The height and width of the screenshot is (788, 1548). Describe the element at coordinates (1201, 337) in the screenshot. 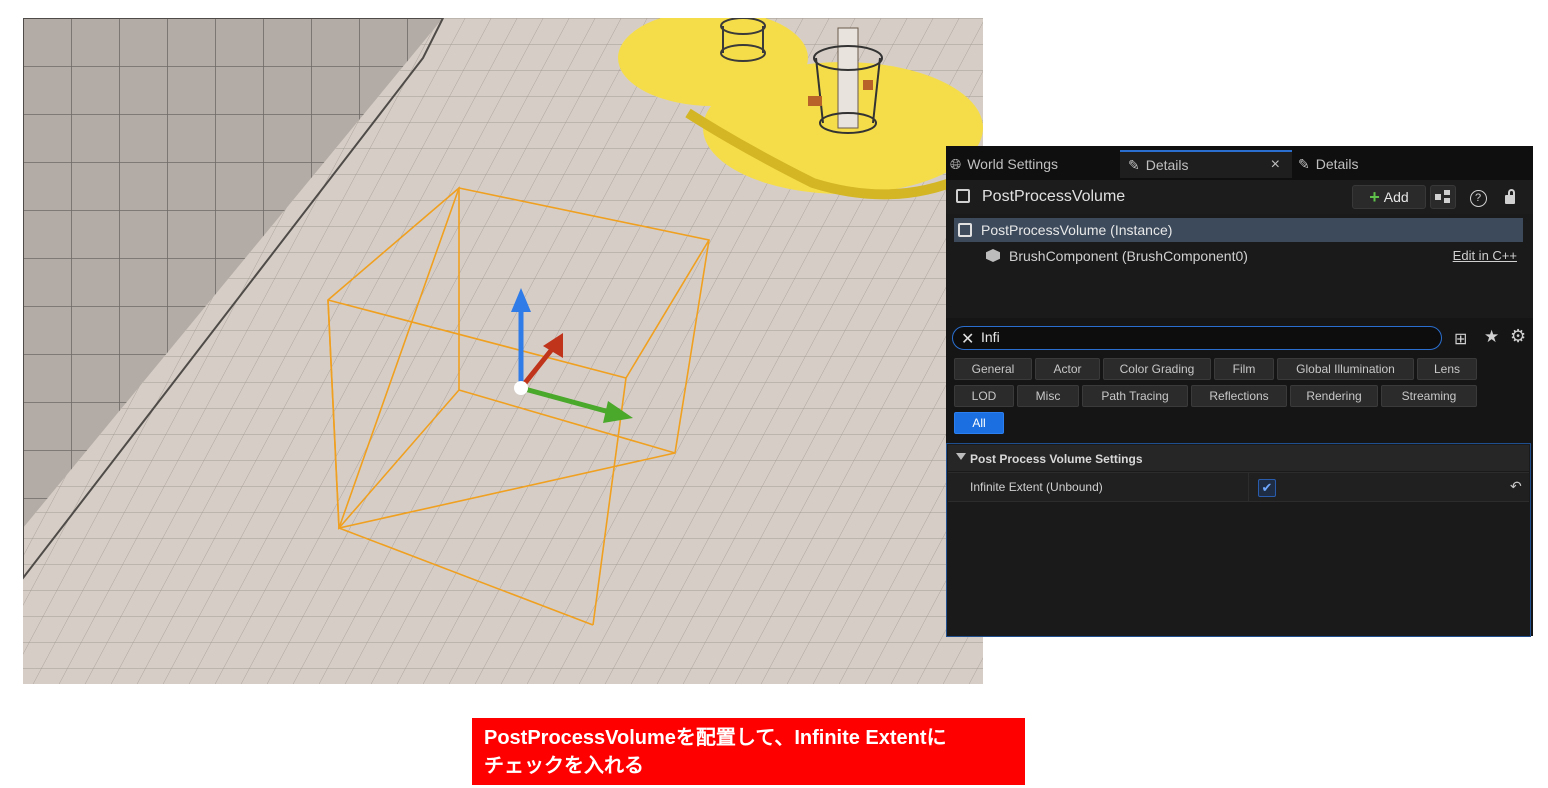

I see `search-input` at that location.